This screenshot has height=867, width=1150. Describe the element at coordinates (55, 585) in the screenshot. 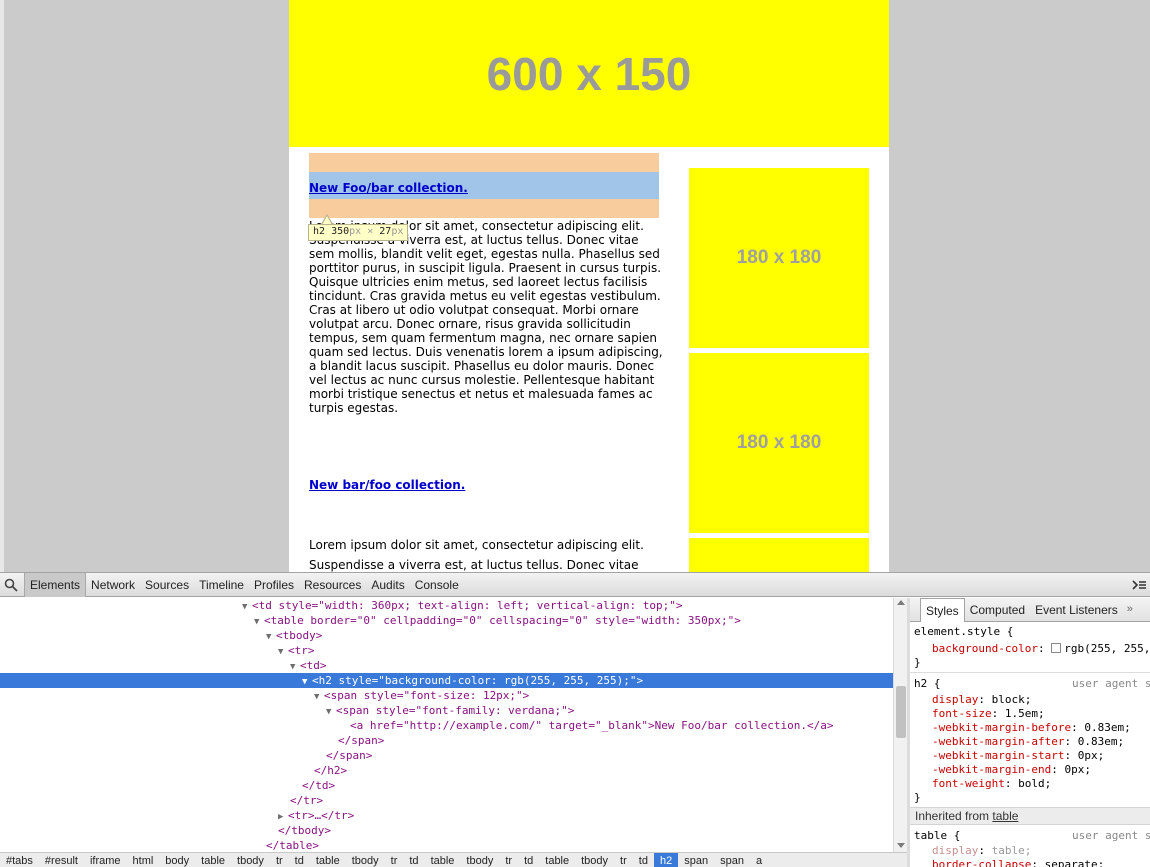

I see `tab-elements: Elements` at that location.